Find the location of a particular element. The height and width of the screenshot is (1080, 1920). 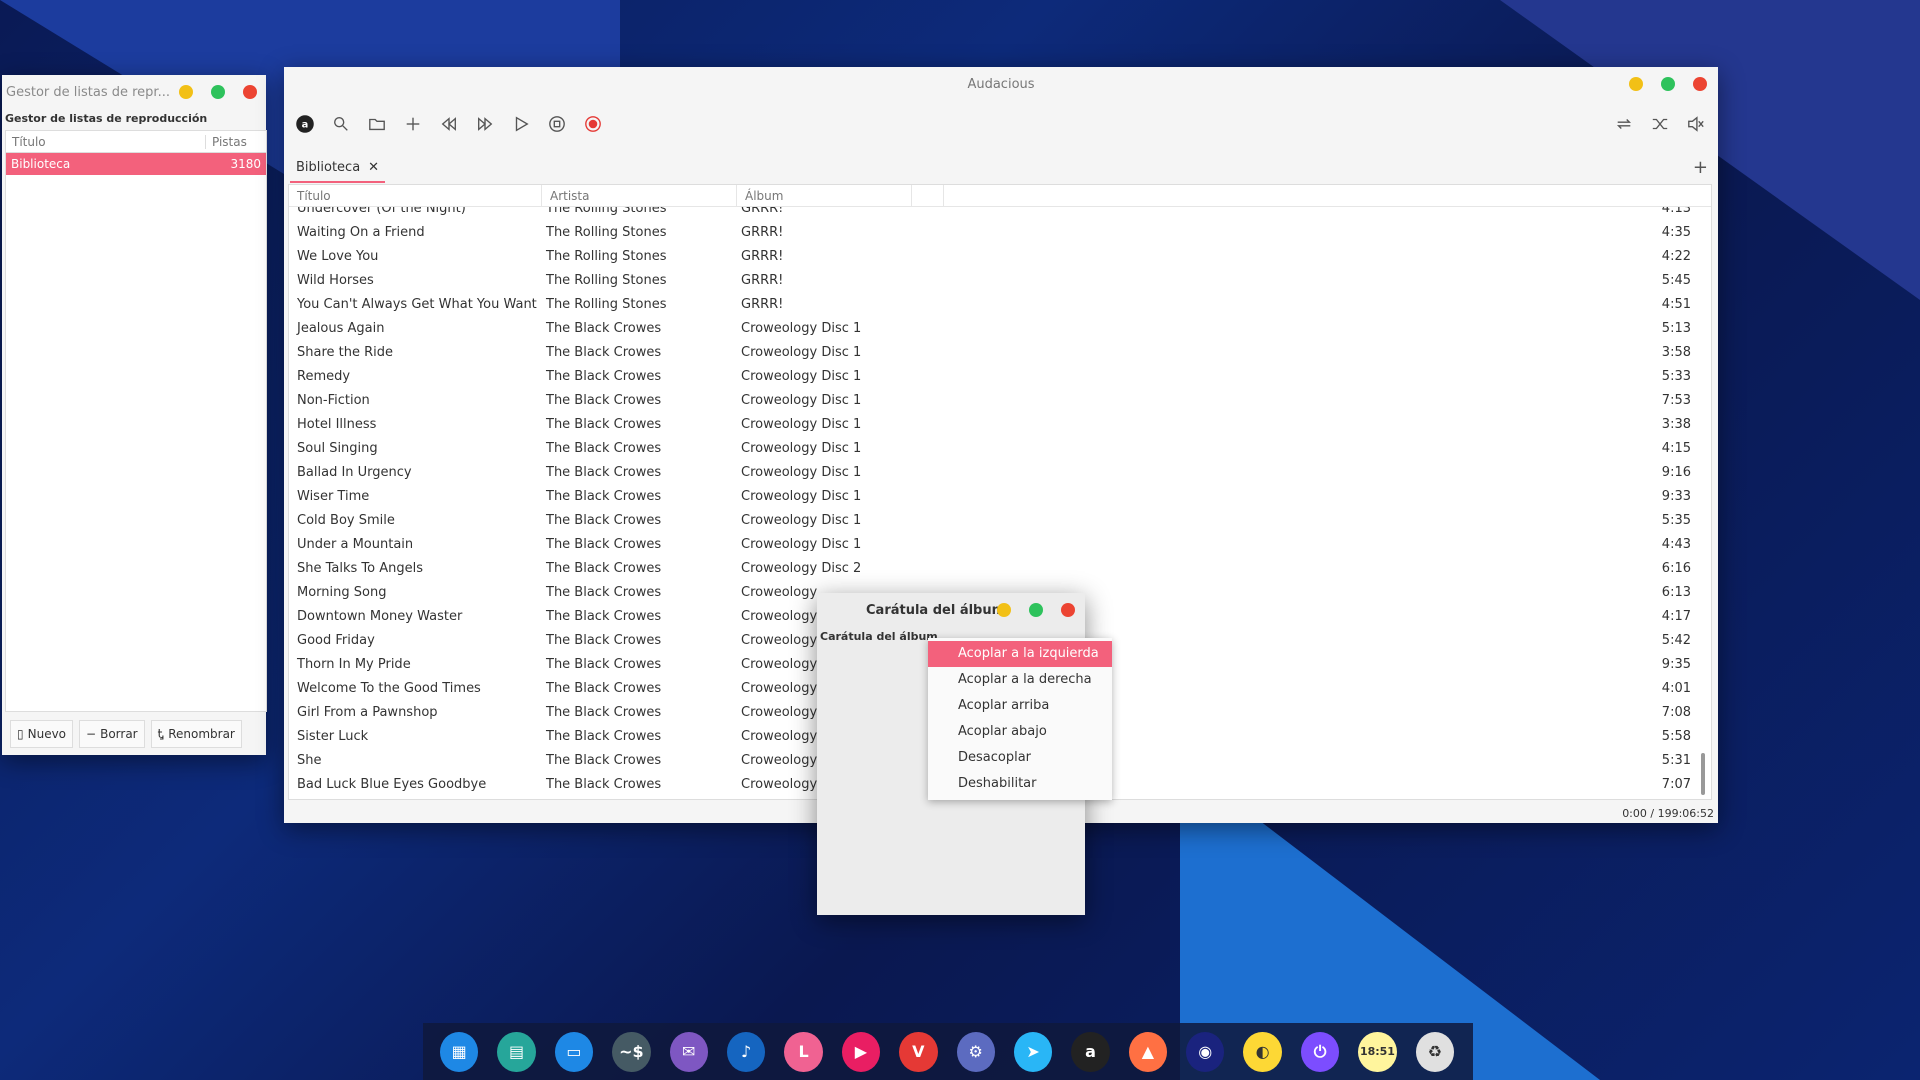

menu-item-undock: Desacoplar is located at coordinates (1020, 758).